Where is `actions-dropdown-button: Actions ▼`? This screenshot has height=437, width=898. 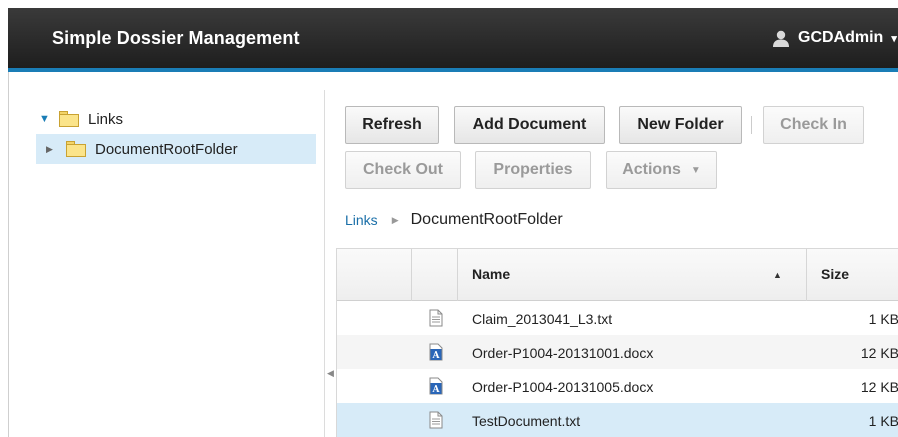 actions-dropdown-button: Actions ▼ is located at coordinates (661, 170).